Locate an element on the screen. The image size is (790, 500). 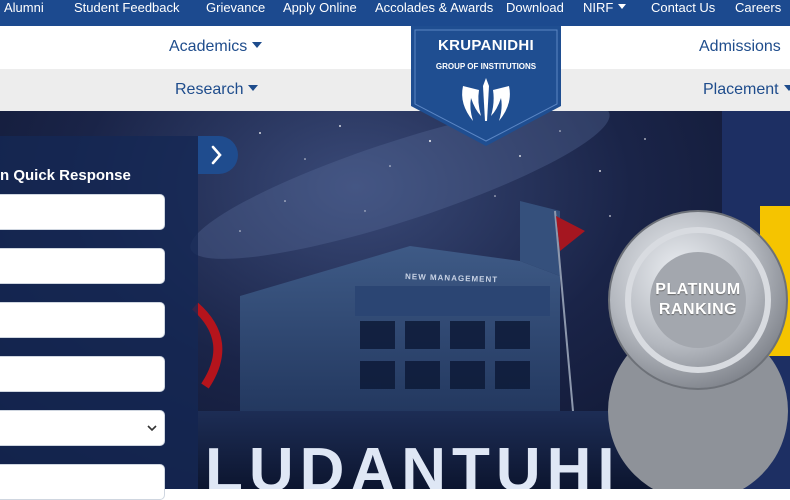
campus-letters: LUDANTUHI is located at coordinates (413, 462).